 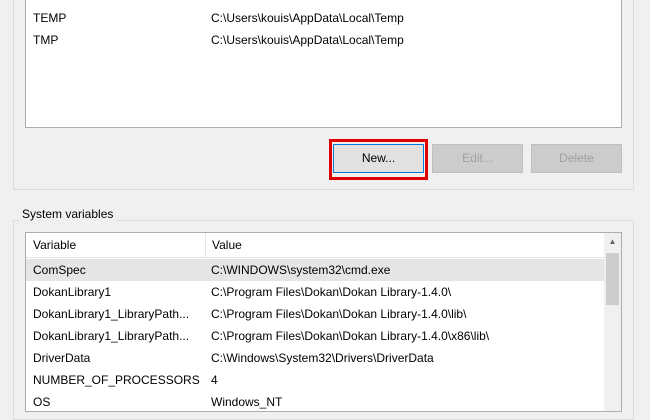 I want to click on system-variable-name: OS, so click(x=42, y=402).